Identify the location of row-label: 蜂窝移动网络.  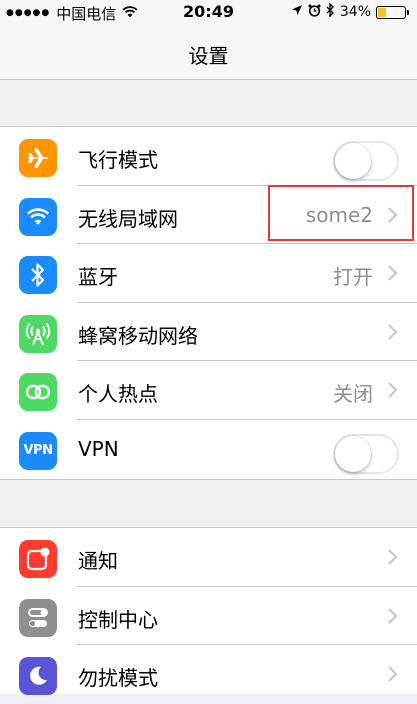
(138, 335).